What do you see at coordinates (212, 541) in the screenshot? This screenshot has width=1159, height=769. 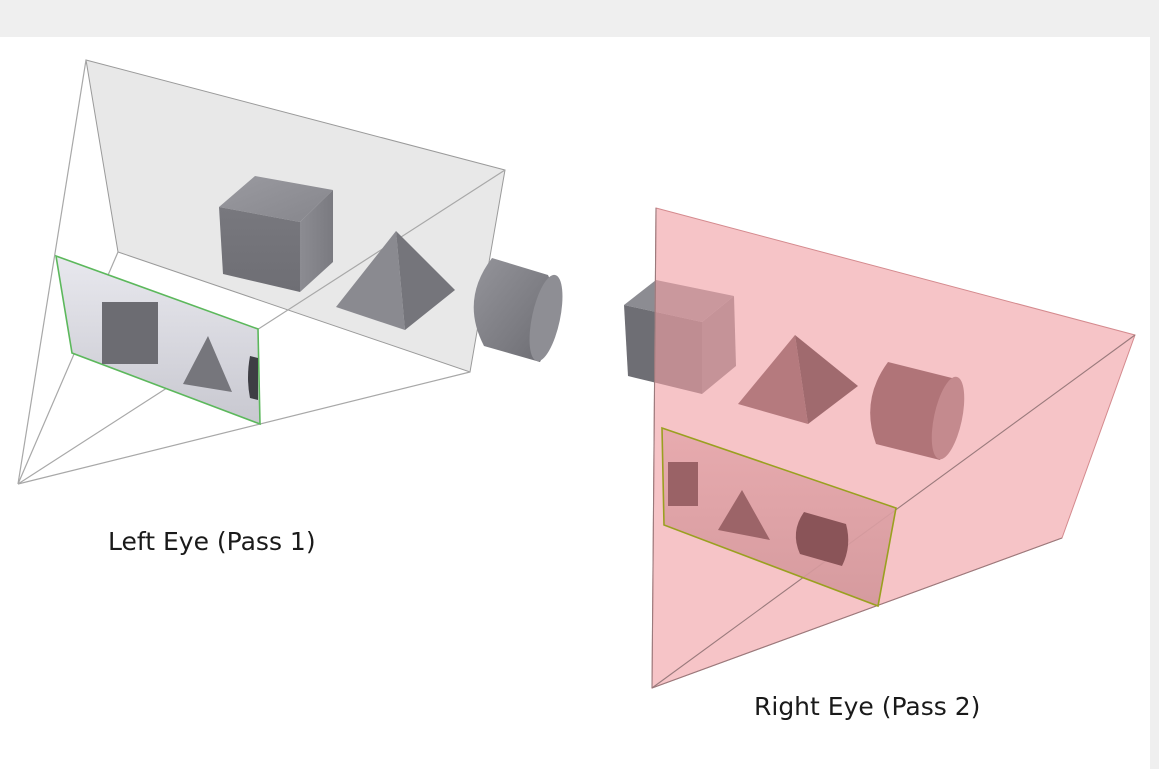 I see `left-eye-caption: Left Eye (Pass 1)` at bounding box center [212, 541].